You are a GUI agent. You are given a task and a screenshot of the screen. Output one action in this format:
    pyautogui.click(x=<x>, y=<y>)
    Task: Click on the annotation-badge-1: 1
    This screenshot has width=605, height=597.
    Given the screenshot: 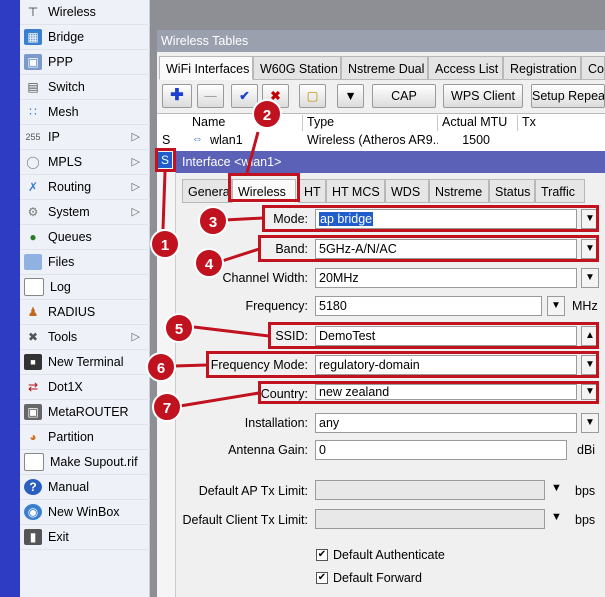 What is the action you would take?
    pyautogui.click(x=165, y=244)
    